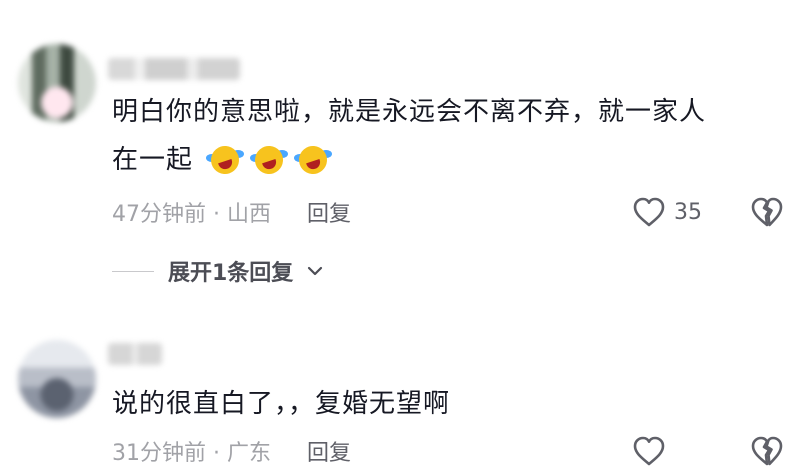  I want to click on comment-text-line-2: 在一起, so click(452, 160).